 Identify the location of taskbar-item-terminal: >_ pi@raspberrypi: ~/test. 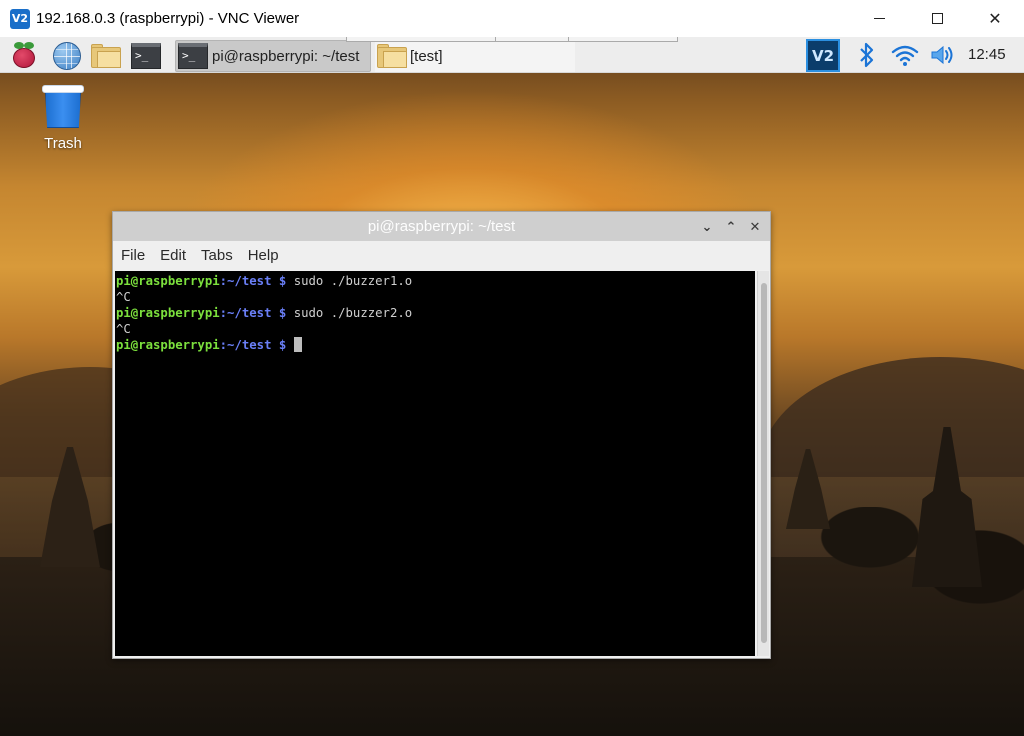
(273, 56).